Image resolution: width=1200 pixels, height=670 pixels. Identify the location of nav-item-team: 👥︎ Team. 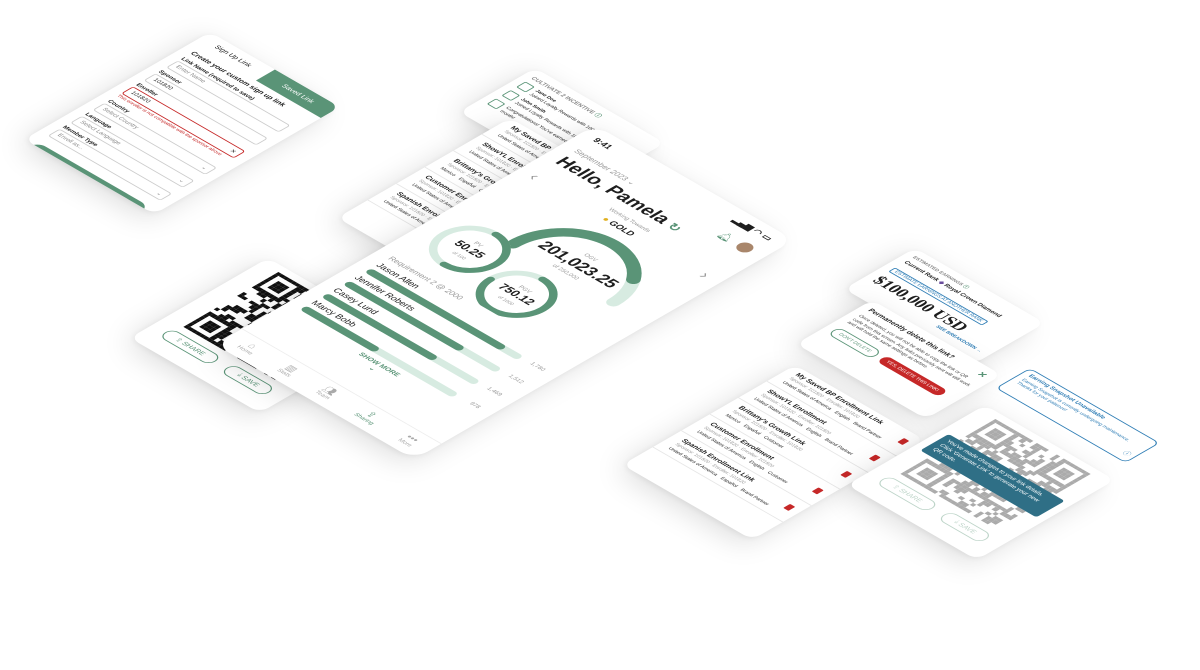
(326, 392).